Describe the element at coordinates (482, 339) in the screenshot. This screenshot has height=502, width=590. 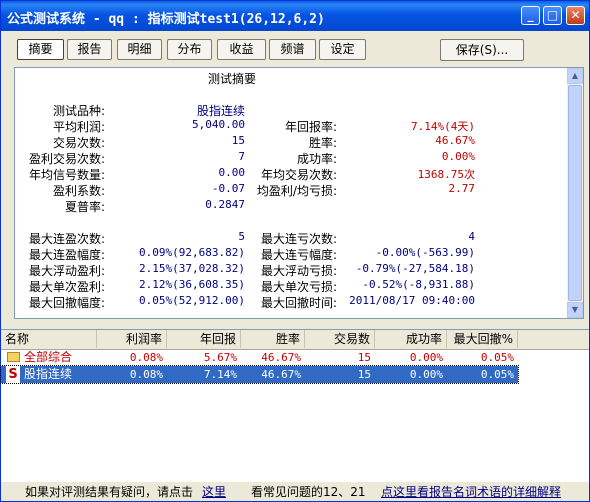
I see `column-header: 最大回撤%` at that location.